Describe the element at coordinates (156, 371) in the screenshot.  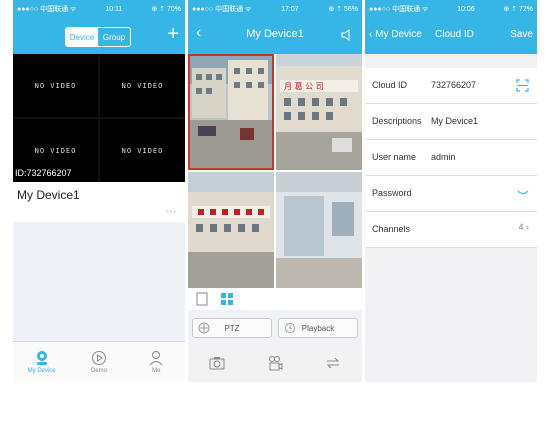
I see `tab-label: Me` at that location.